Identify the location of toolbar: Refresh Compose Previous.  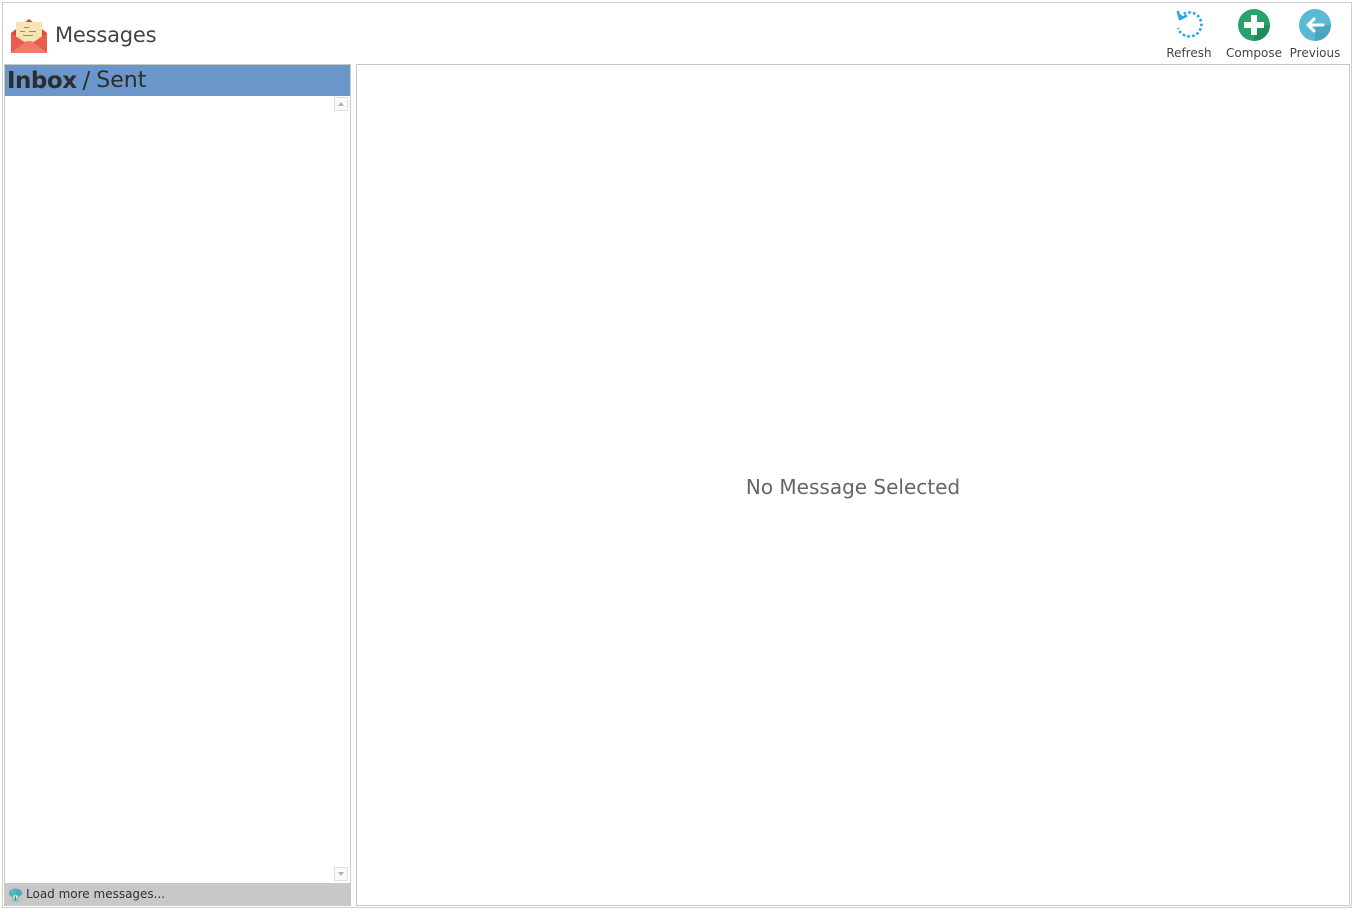
(1250, 36).